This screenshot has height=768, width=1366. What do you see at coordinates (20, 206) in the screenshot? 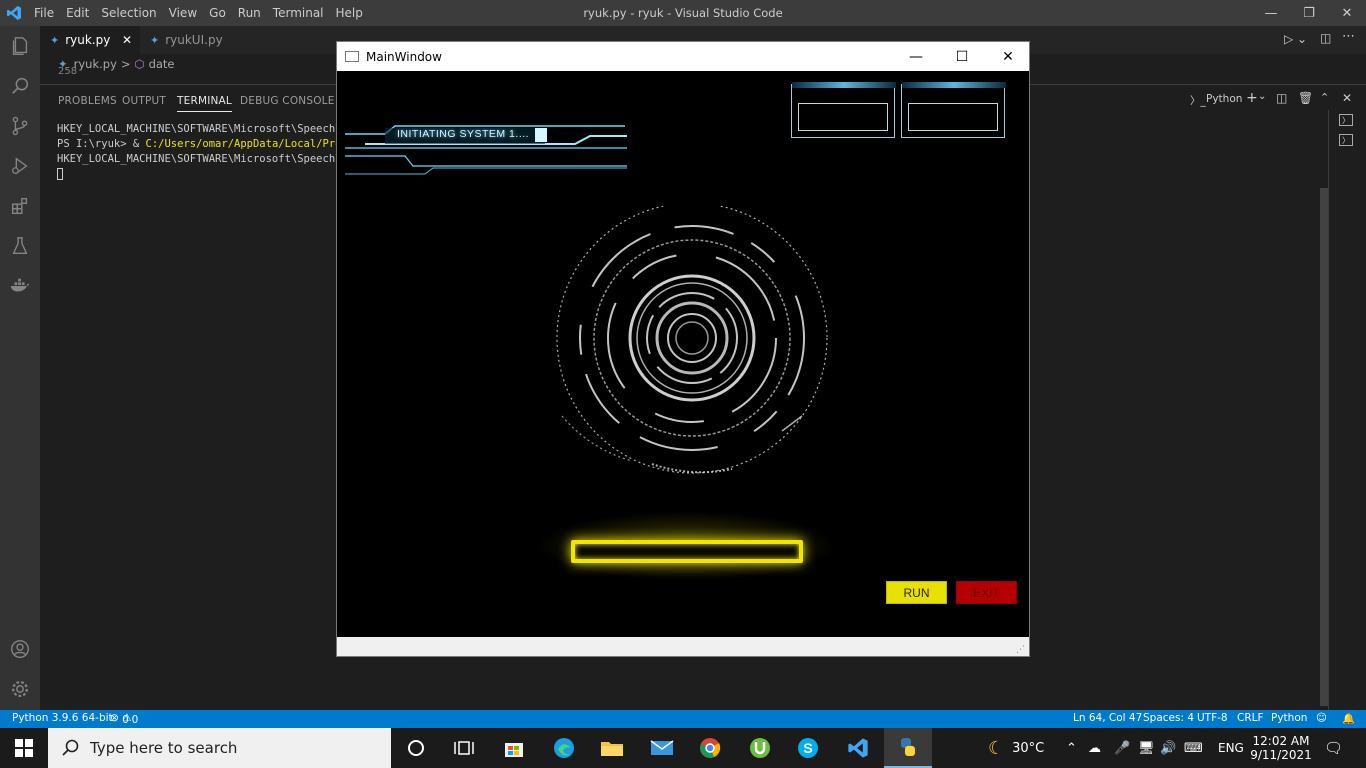
I see `extensions-icon` at bounding box center [20, 206].